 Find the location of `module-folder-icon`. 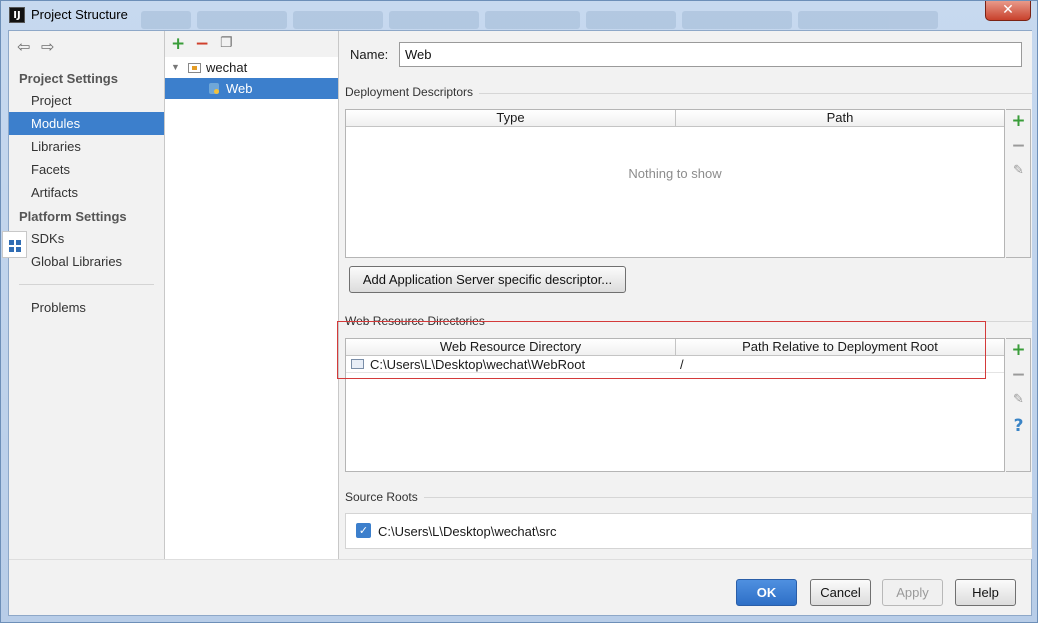

module-folder-icon is located at coordinates (194, 68).